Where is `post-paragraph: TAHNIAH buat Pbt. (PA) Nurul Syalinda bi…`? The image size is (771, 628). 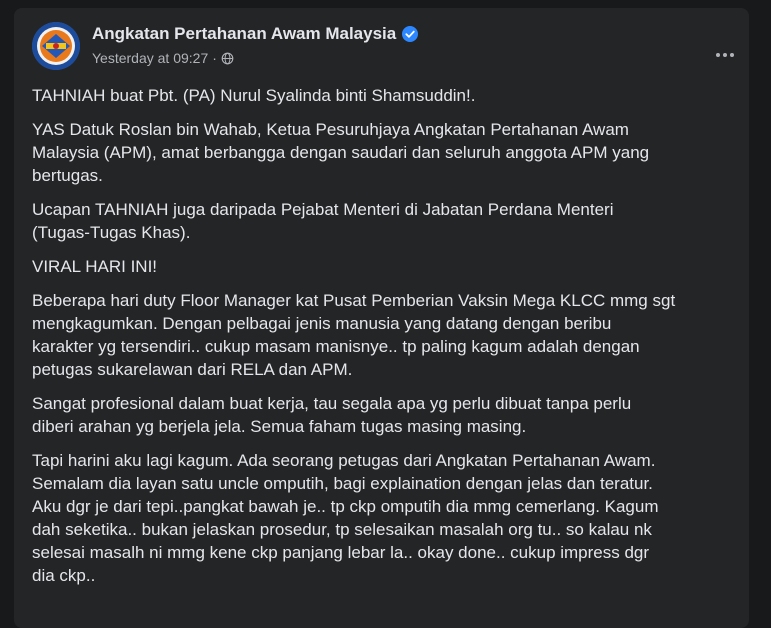
post-paragraph: TAHNIAH buat Pbt. (PA) Nurul Syalinda bi… is located at coordinates (254, 95).